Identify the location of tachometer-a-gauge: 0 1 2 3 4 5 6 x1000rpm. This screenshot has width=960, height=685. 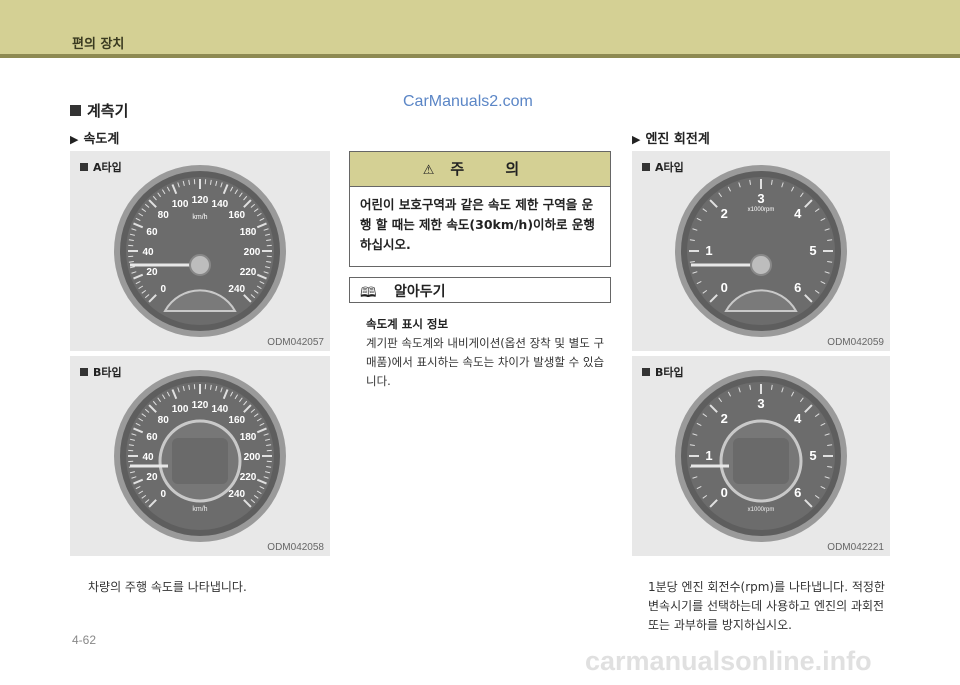
(761, 251).